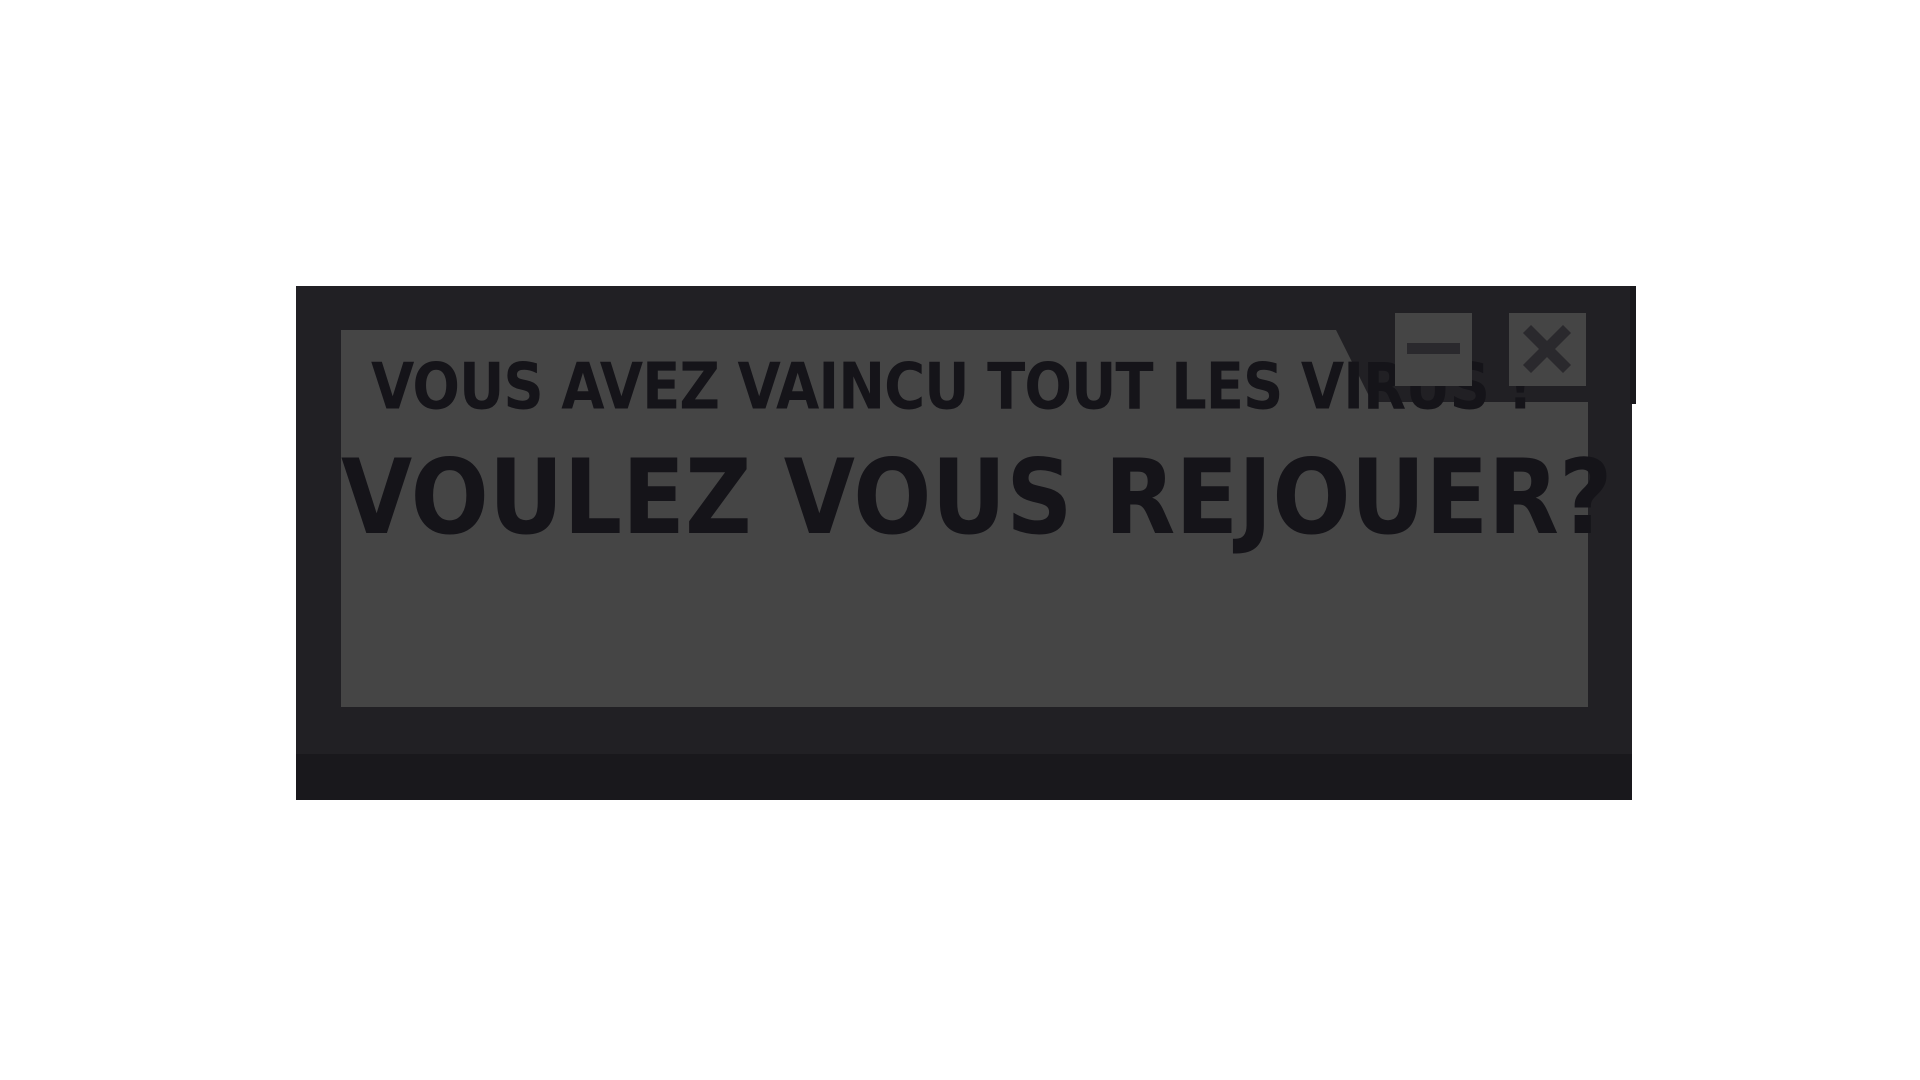 Image resolution: width=1920 pixels, height=1080 pixels. Describe the element at coordinates (952, 387) in the screenshot. I see `victory-headline: VOUS AVEZ VAINCU TOUT LES VIRUS !` at that location.